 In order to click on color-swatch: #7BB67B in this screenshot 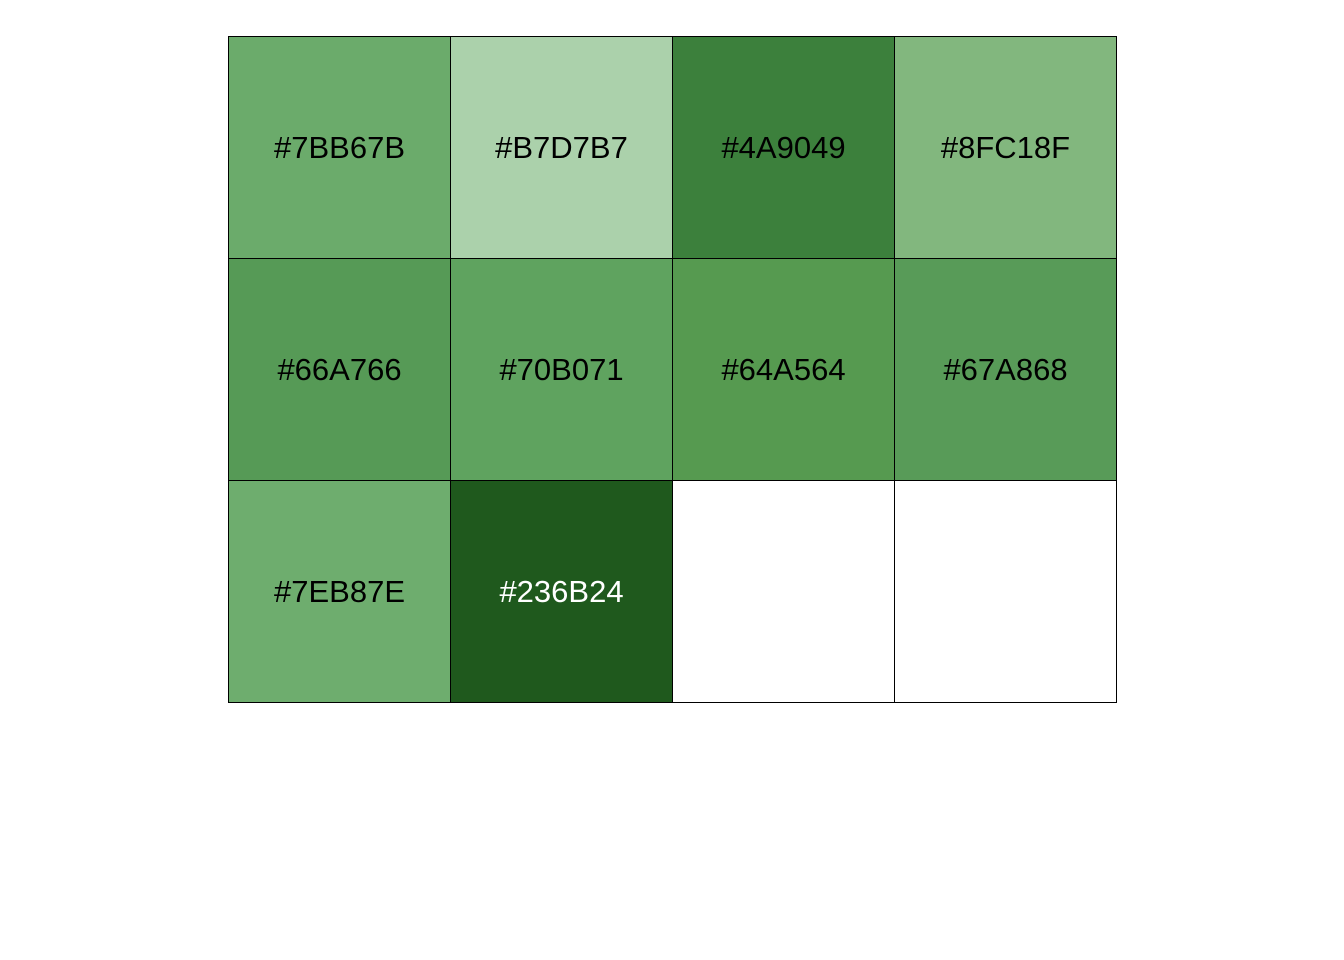, I will do `click(340, 148)`.